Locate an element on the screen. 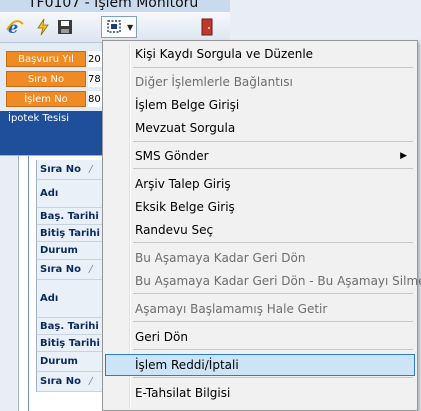  menu-item-label: Eksik Belge Giriş is located at coordinates (185, 207).